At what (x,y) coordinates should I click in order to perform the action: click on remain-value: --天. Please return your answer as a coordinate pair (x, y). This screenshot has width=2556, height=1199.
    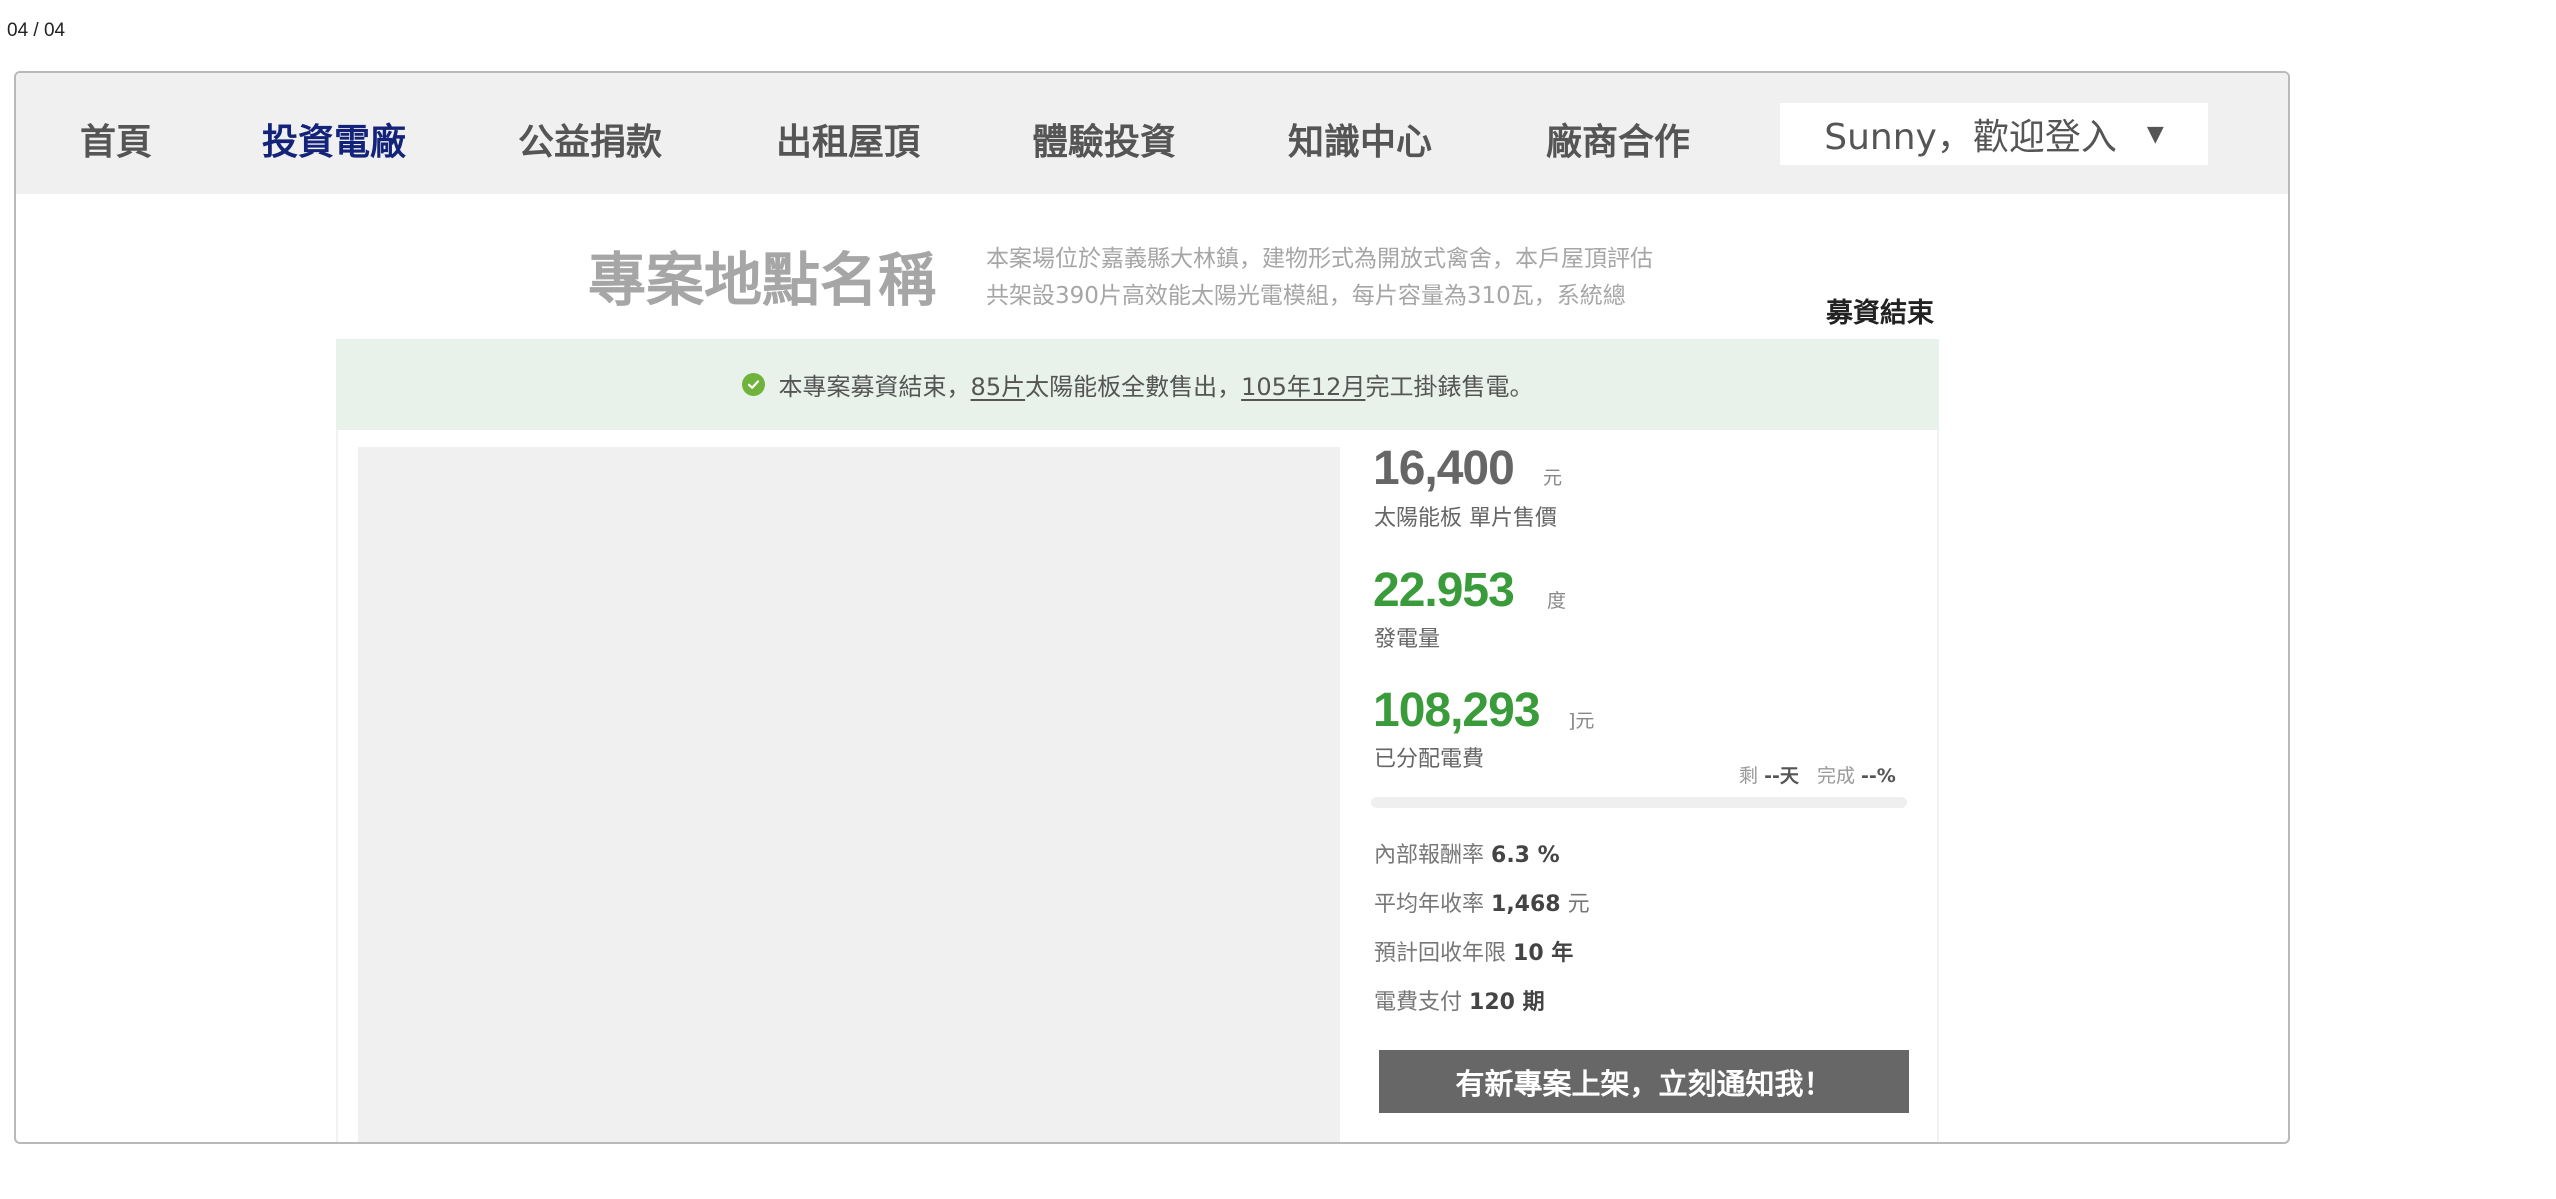
    Looking at the image, I should click on (1781, 776).